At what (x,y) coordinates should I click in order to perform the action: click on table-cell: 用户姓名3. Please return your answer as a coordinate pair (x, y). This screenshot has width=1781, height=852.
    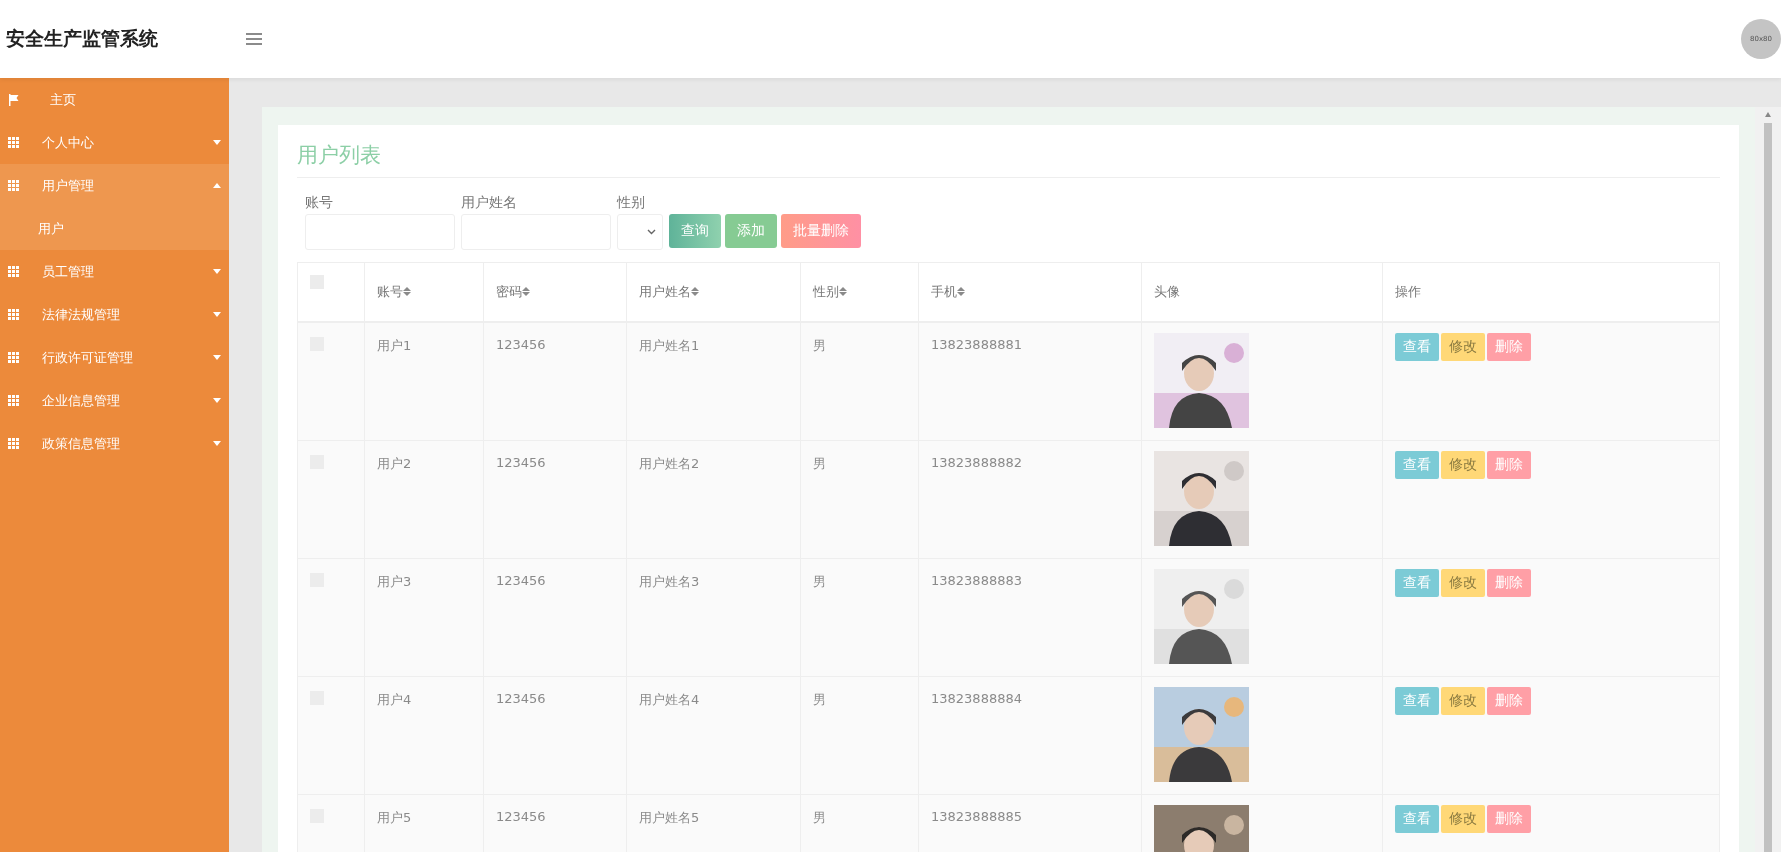
    Looking at the image, I should click on (713, 617).